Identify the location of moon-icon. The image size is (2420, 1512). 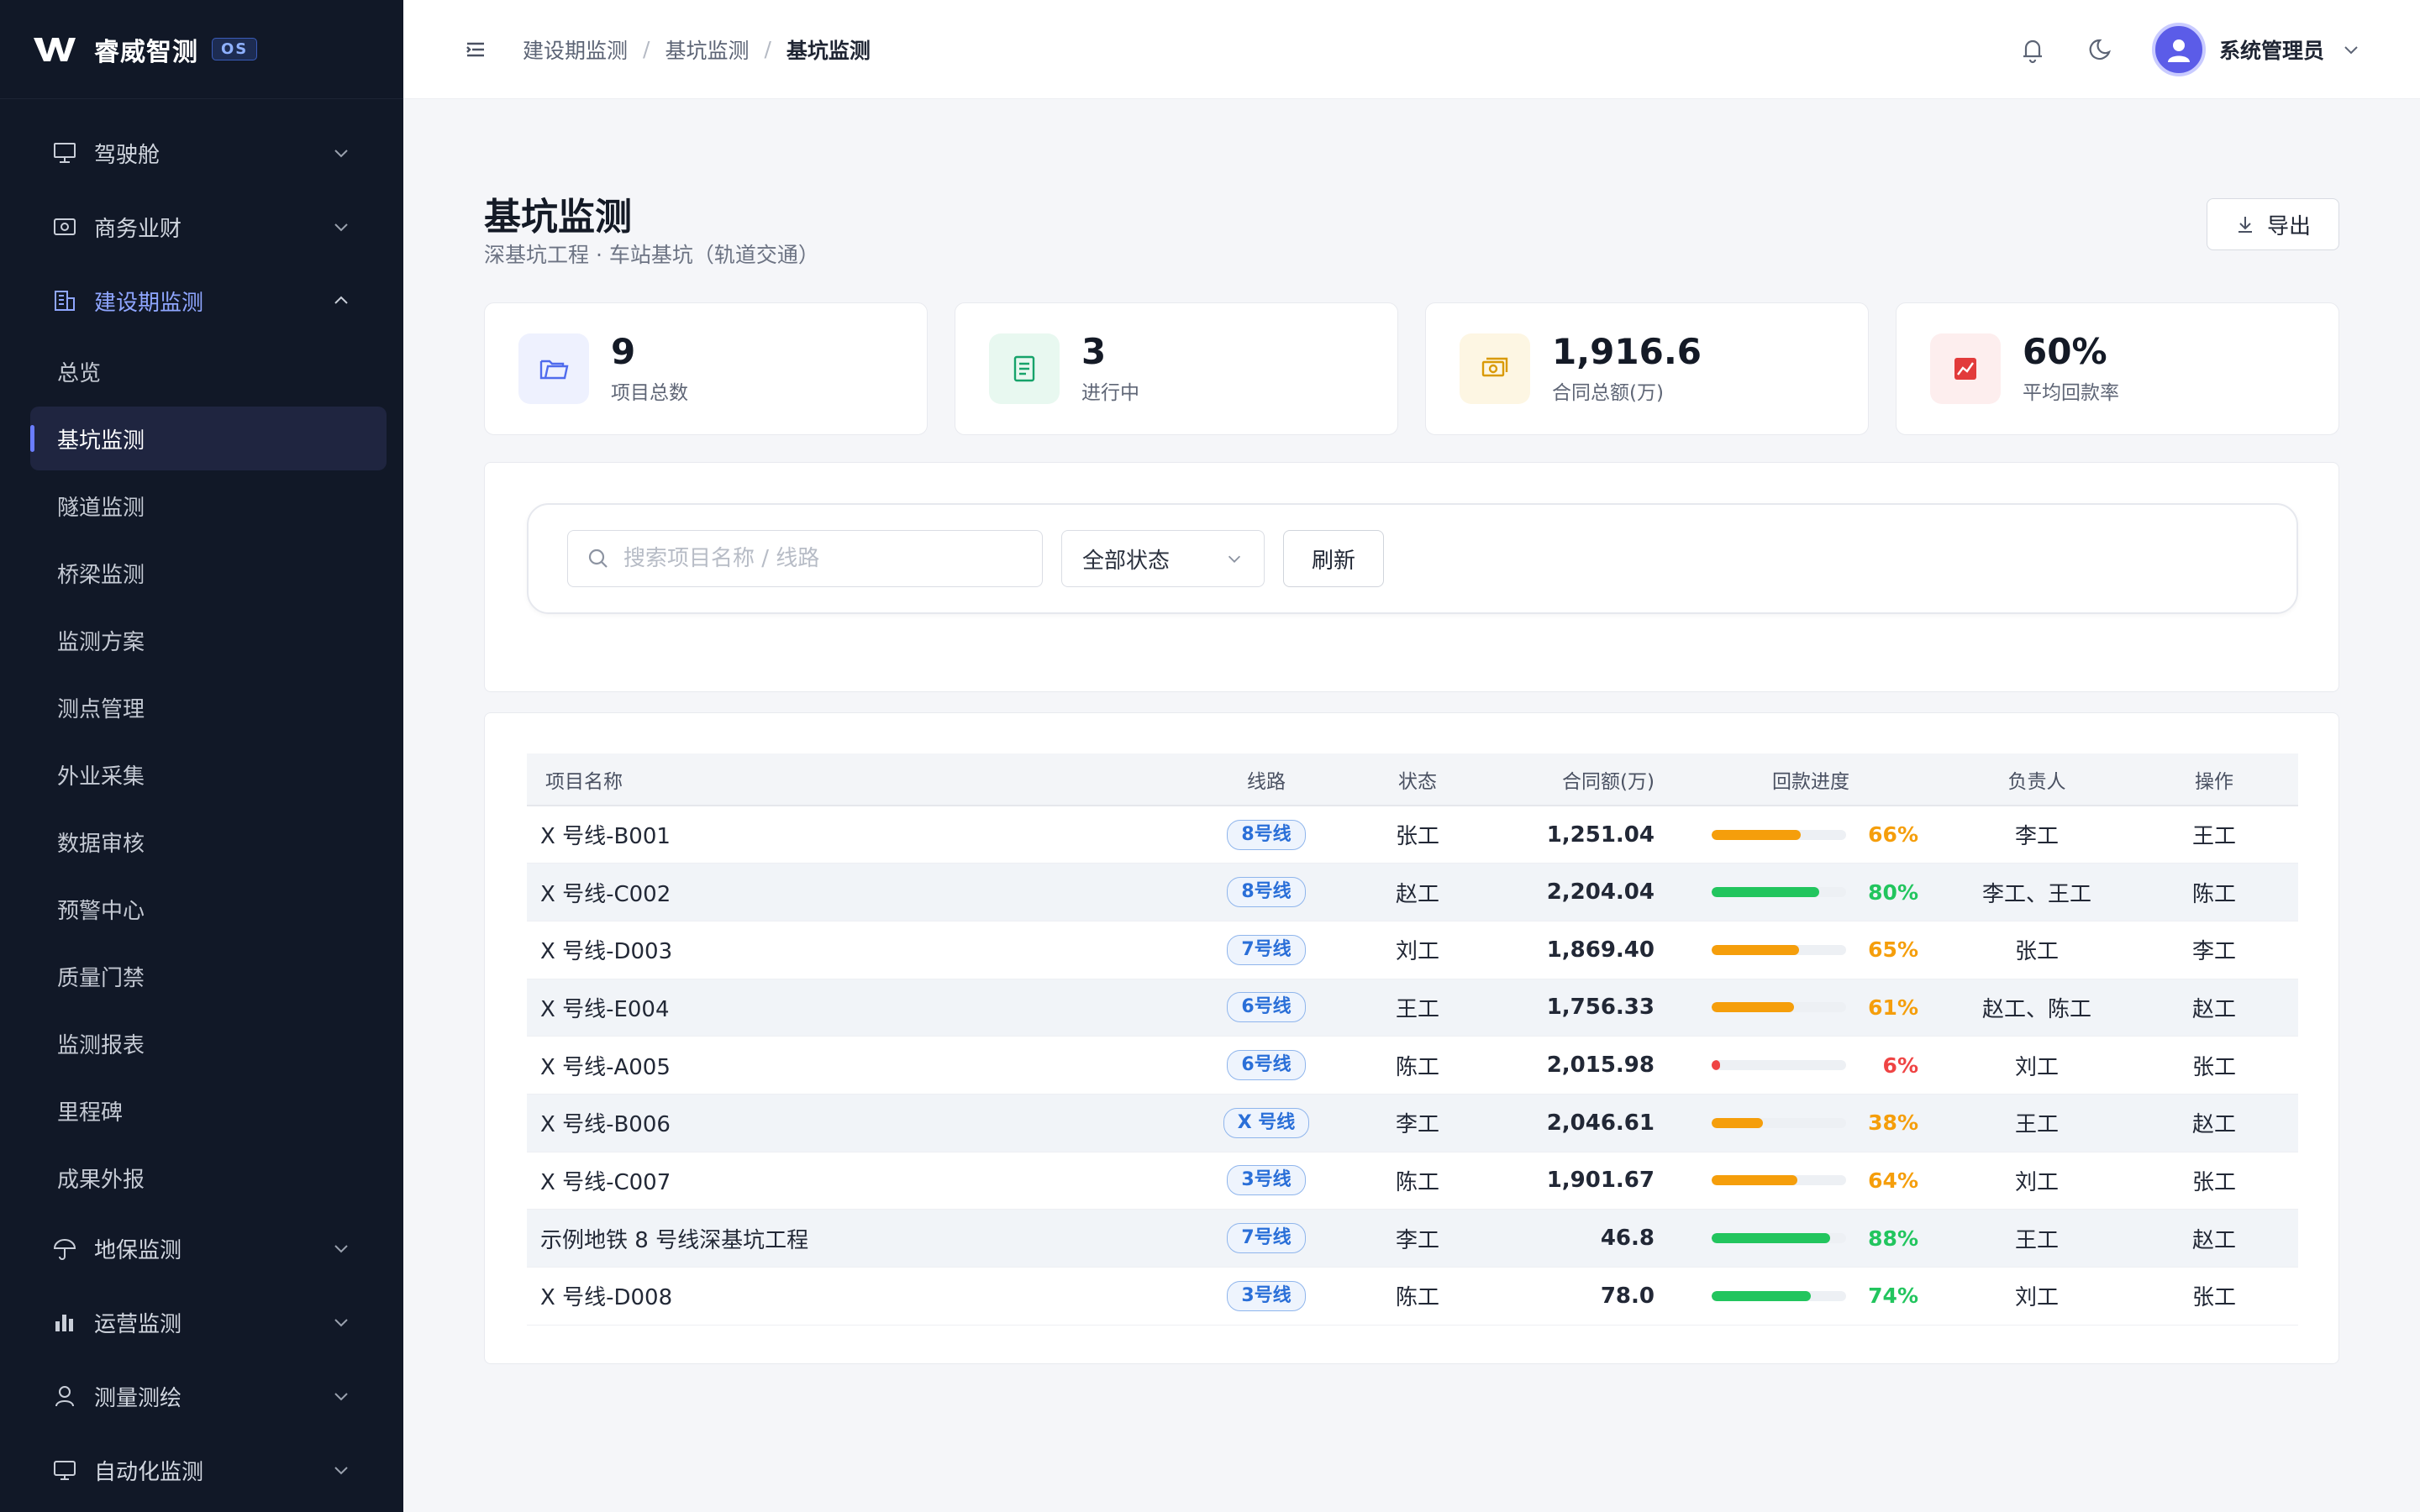
(2100, 49).